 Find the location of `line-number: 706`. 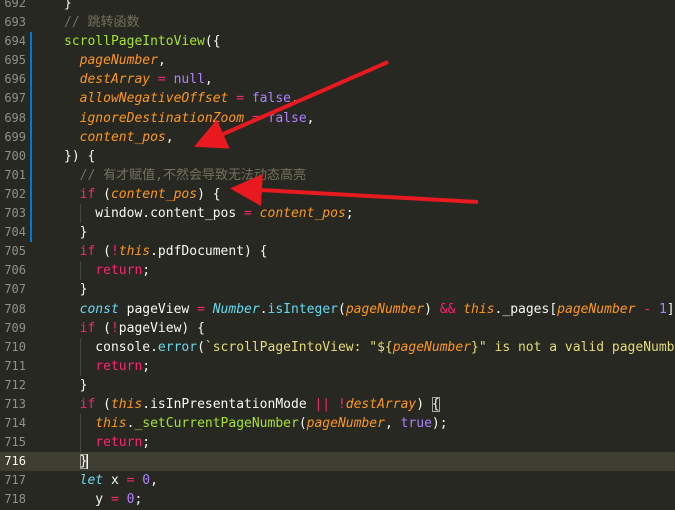

line-number: 706 is located at coordinates (15, 270).